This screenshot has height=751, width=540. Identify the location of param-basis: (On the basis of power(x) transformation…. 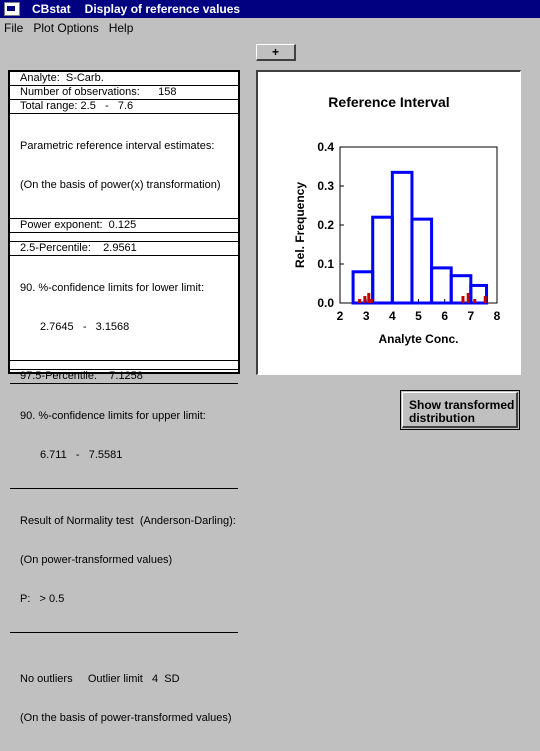
(120, 185).